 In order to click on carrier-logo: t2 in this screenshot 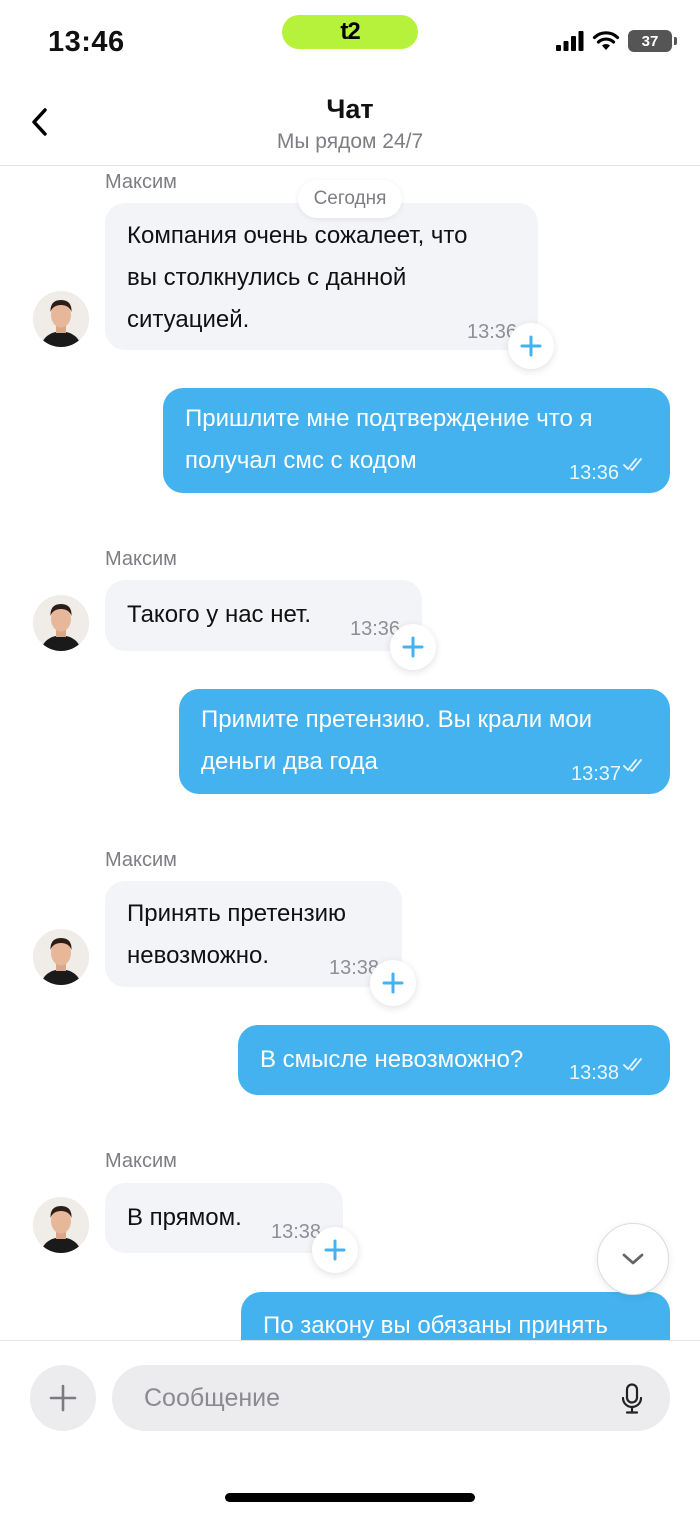, I will do `click(350, 32)`.